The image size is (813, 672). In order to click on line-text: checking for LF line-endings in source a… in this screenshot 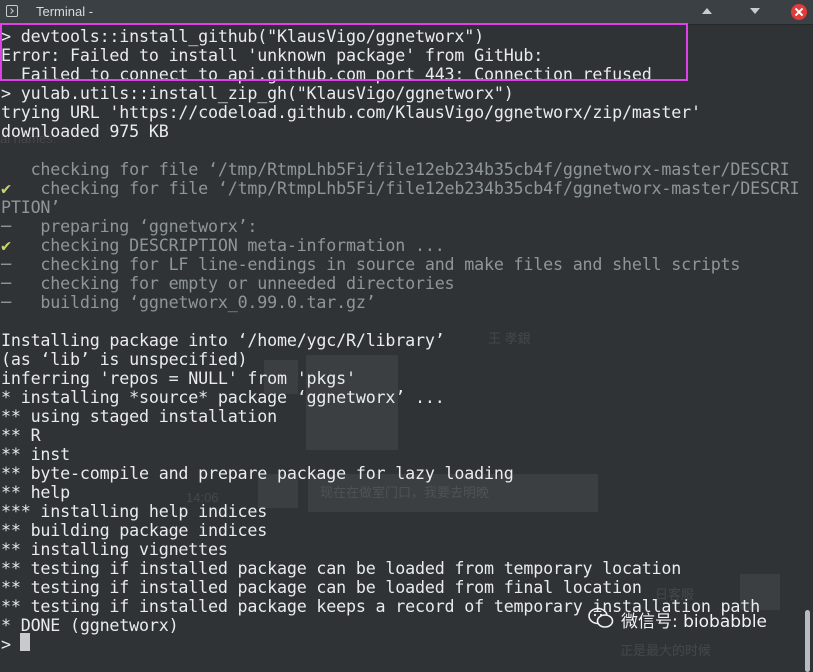, I will do `click(375, 264)`.